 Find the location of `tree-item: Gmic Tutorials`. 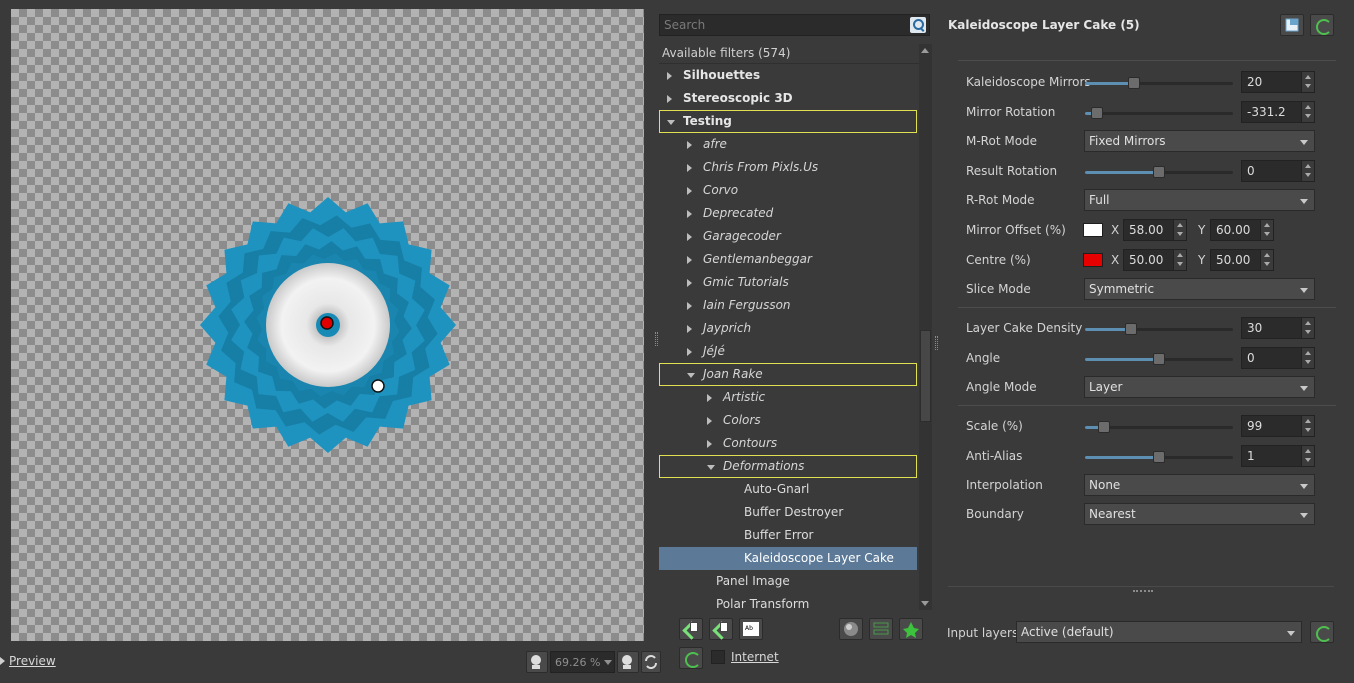

tree-item: Gmic Tutorials is located at coordinates (788, 282).